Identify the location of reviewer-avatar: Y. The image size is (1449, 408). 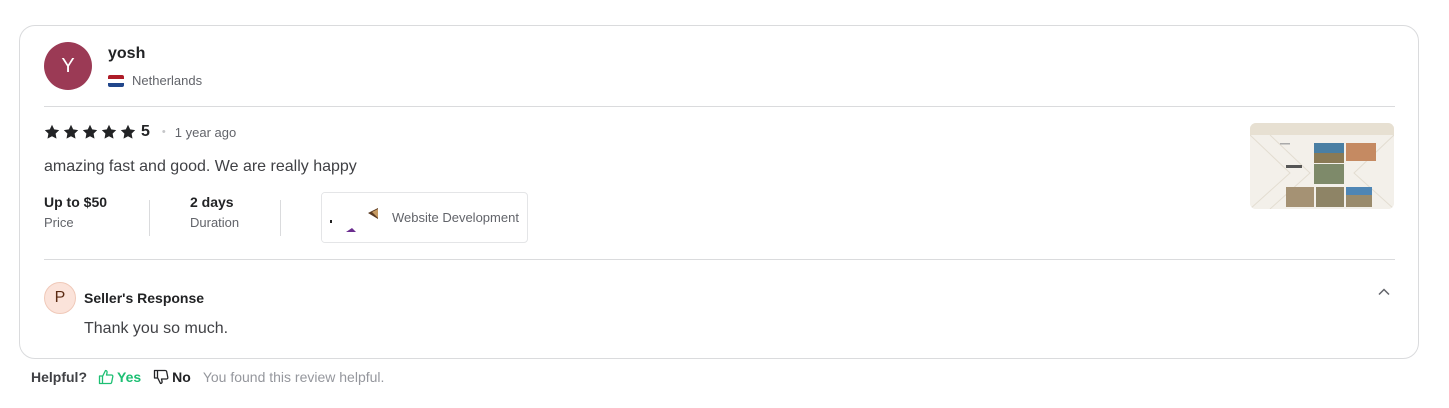
(68, 66).